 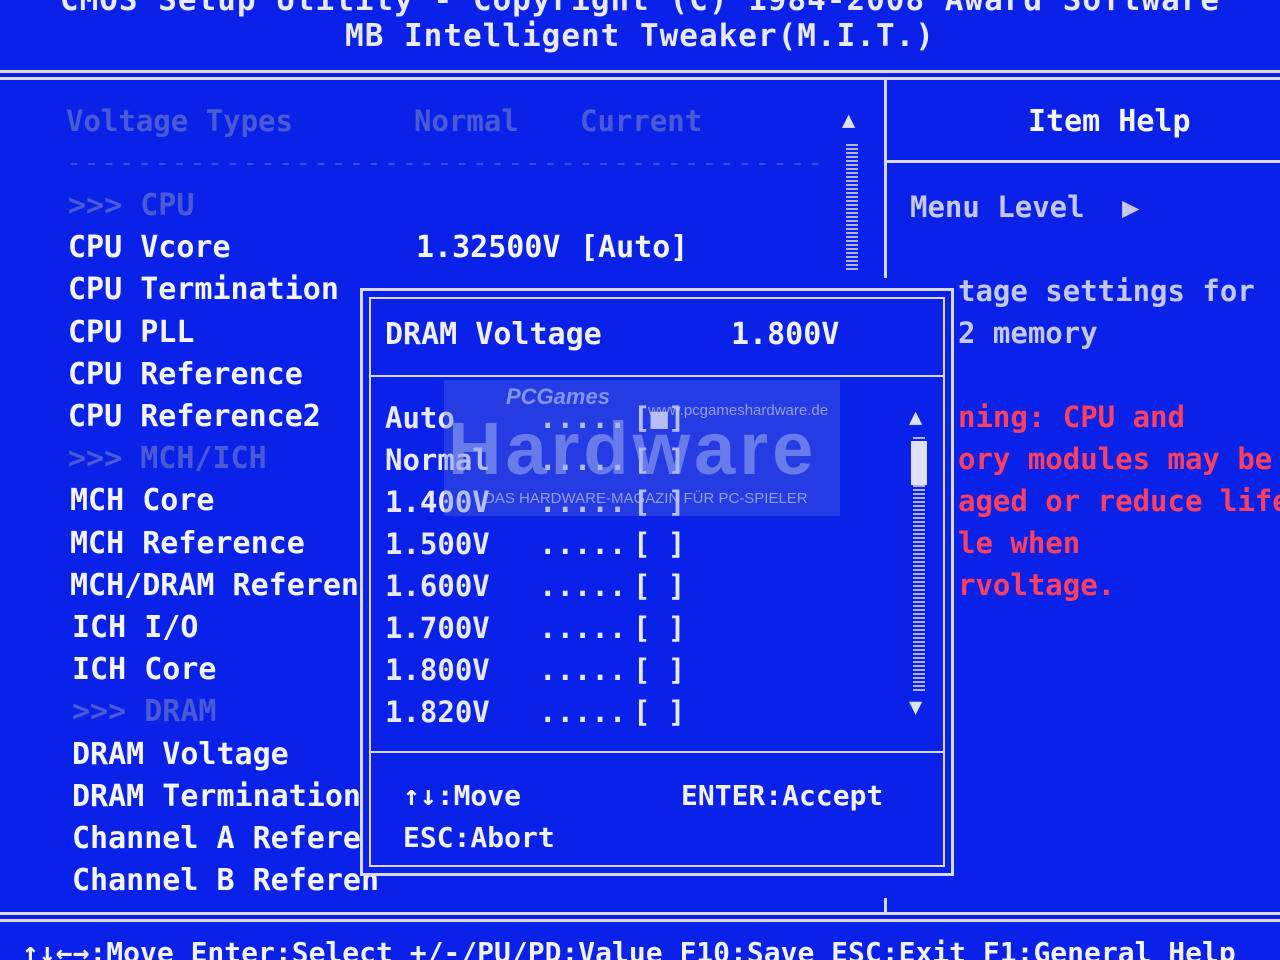 What do you see at coordinates (646, 498) in the screenshot?
I see `watermark-tagline: DAS HARDWARE-MAGAZIN FÜR PC-SPIELER` at bounding box center [646, 498].